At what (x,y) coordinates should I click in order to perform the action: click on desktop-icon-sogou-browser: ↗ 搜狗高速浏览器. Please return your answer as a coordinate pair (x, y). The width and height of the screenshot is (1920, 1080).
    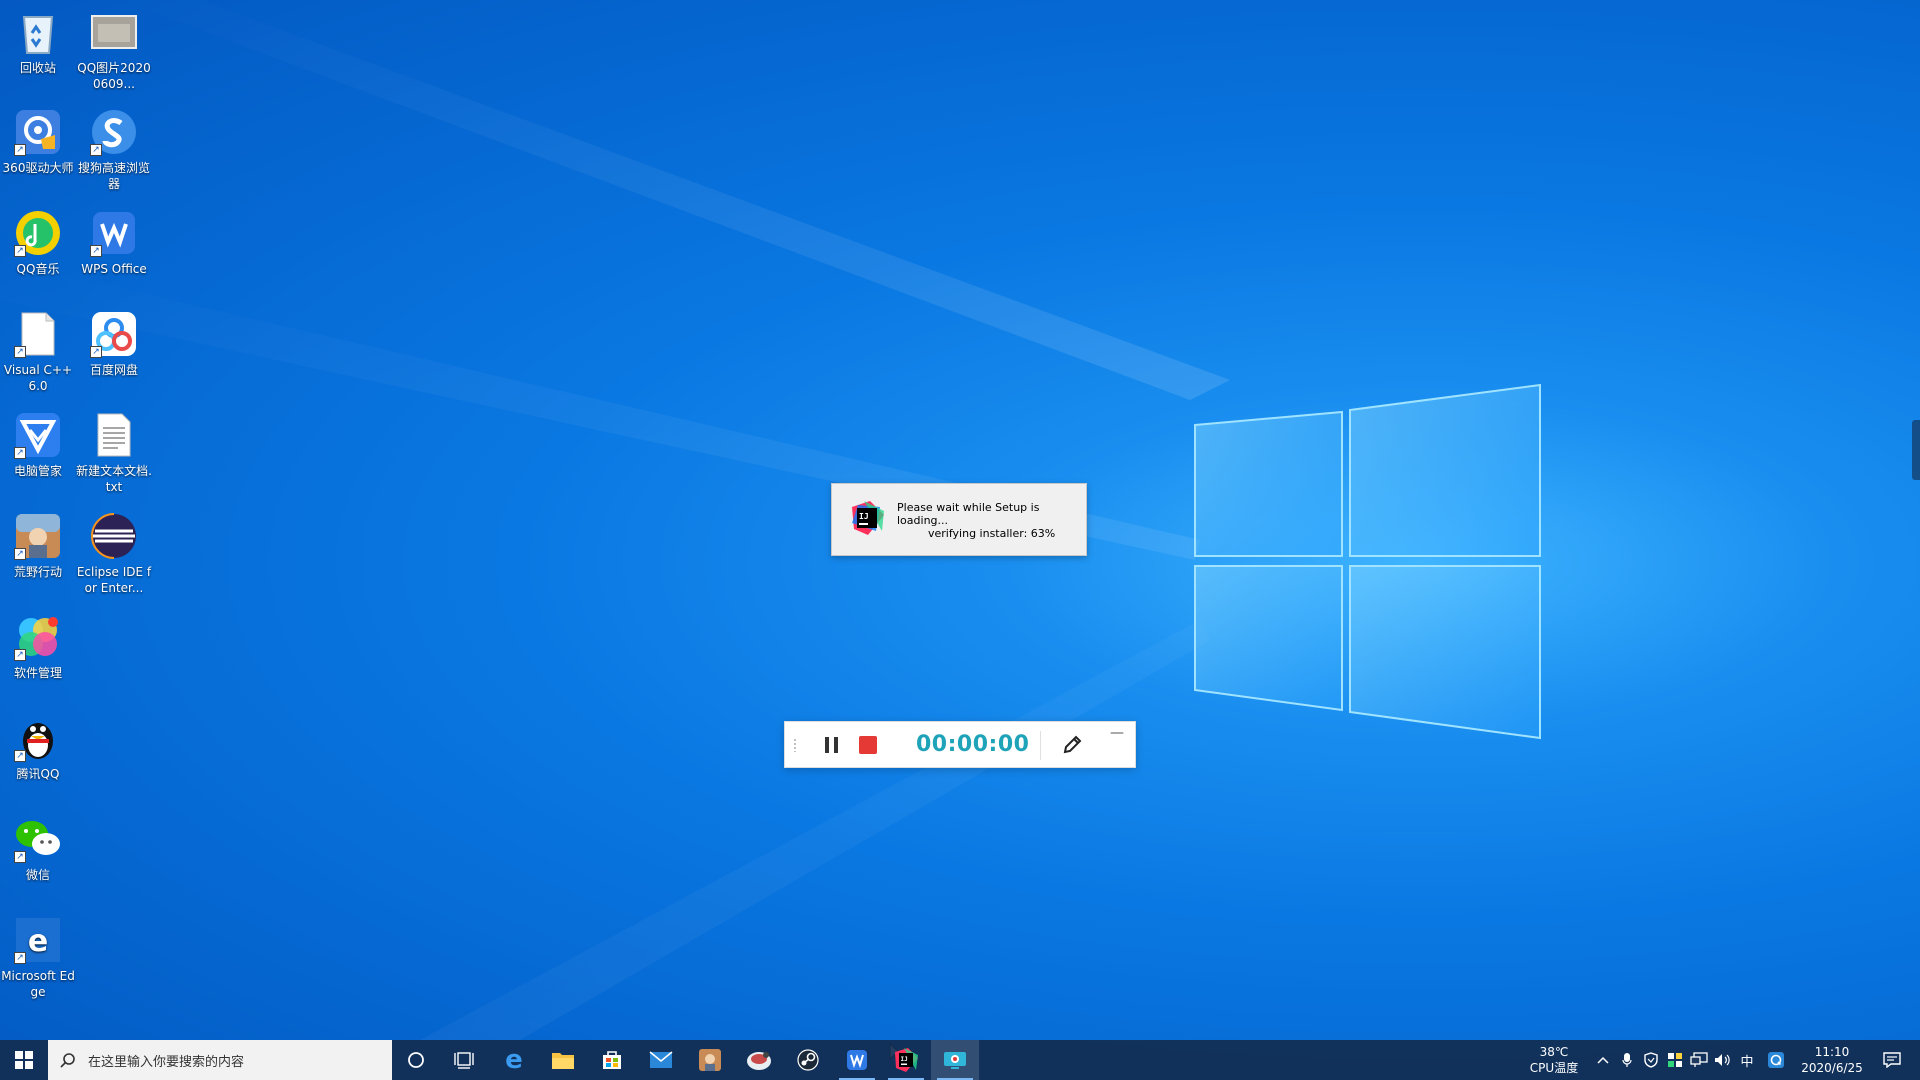
    Looking at the image, I should click on (114, 150).